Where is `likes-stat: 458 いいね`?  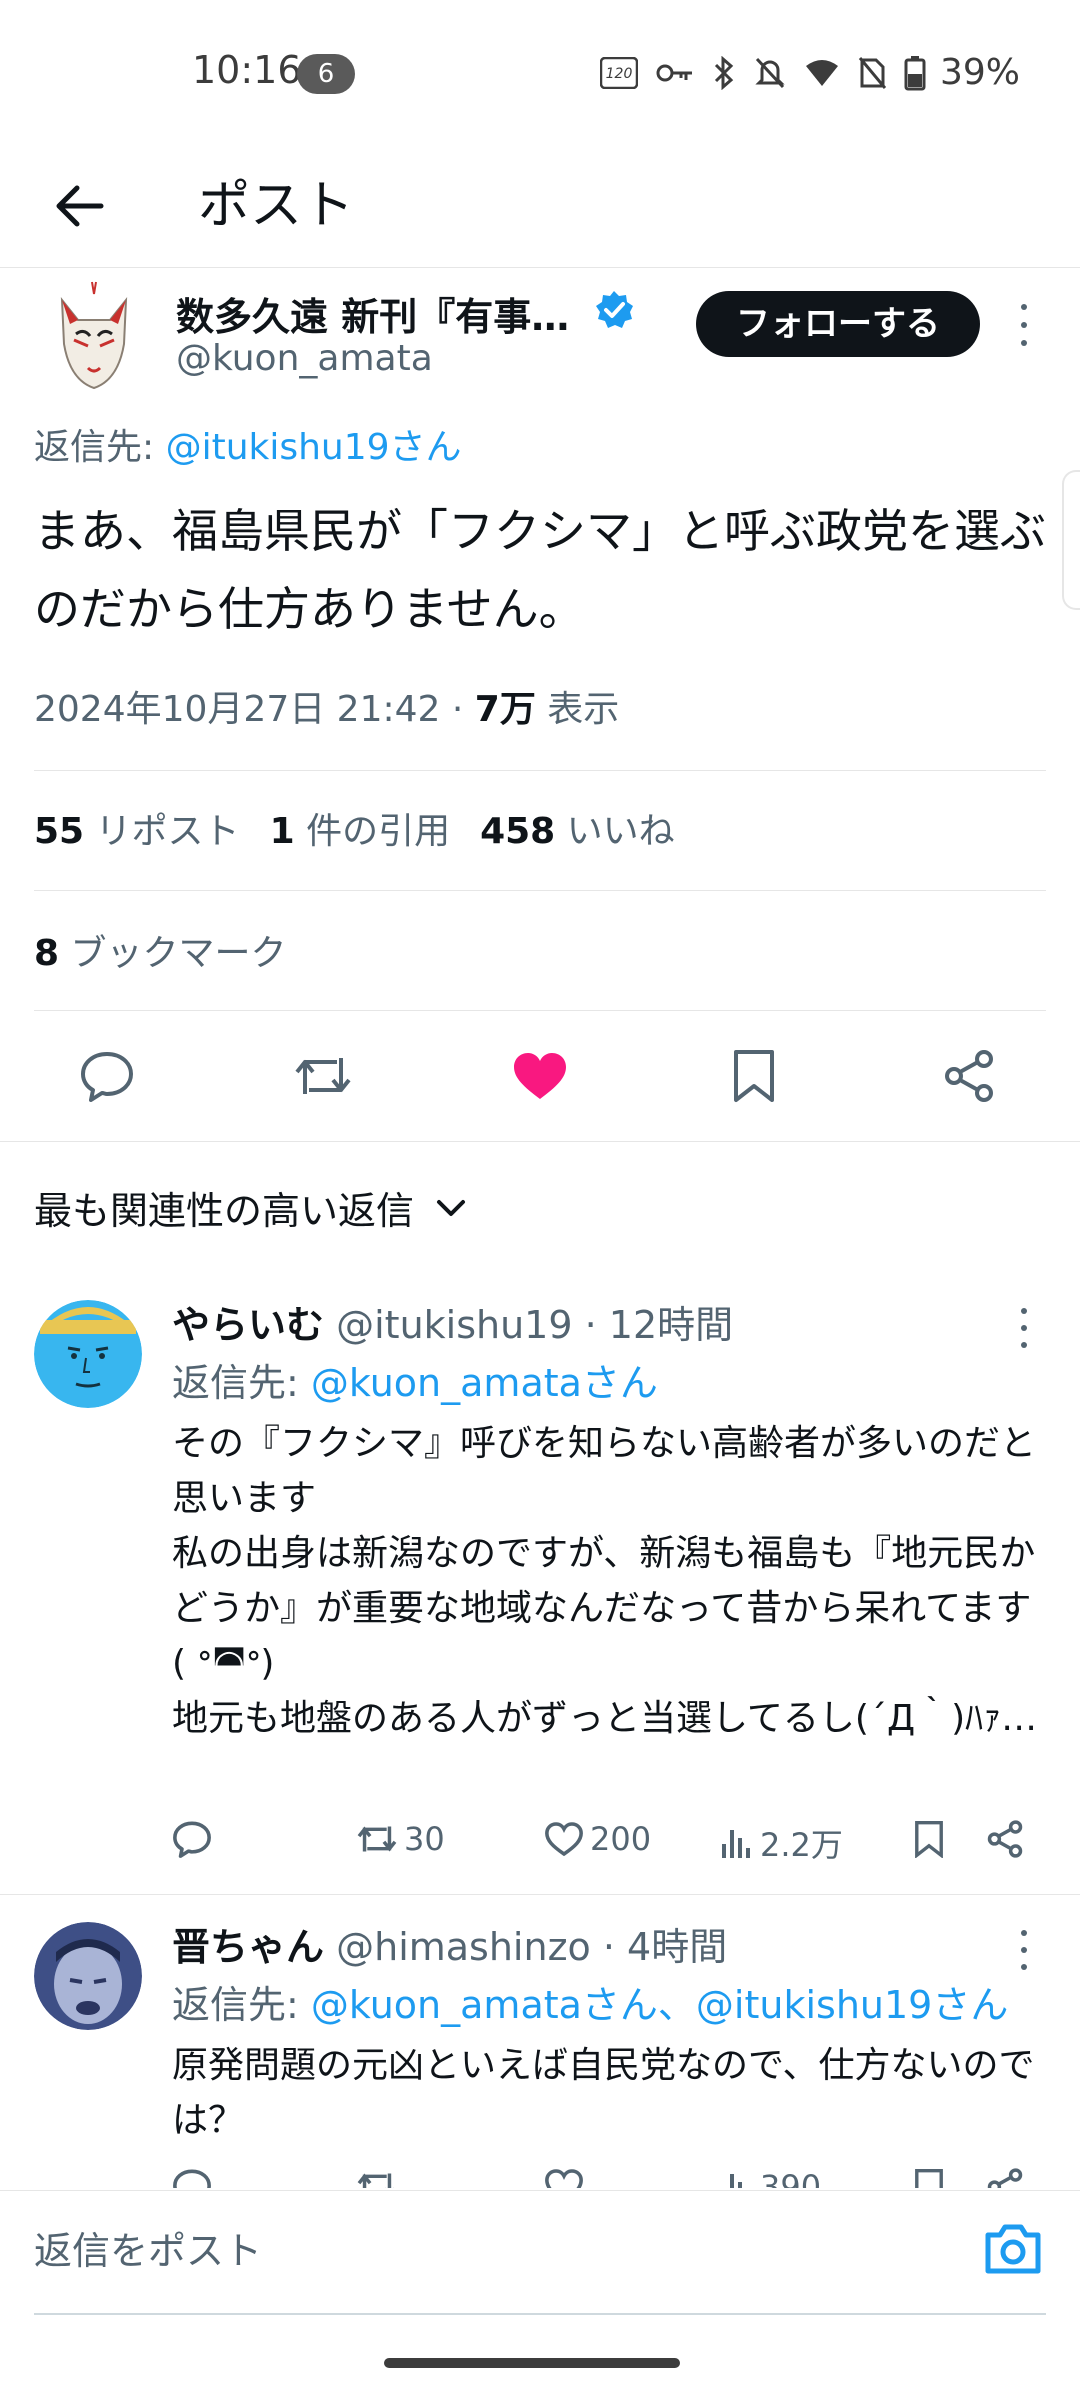
likes-stat: 458 いいね is located at coordinates (577, 828).